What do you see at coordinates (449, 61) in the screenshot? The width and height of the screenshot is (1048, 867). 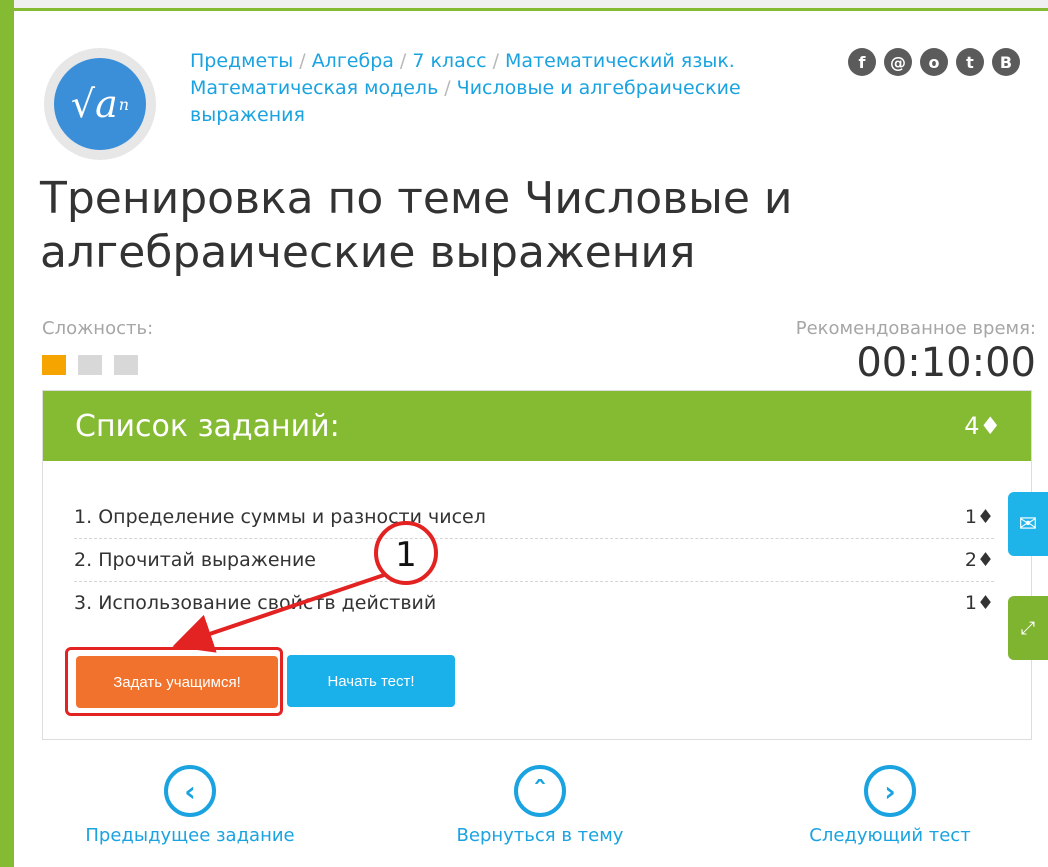 I see `breadcrumb-grade: 7 класс` at bounding box center [449, 61].